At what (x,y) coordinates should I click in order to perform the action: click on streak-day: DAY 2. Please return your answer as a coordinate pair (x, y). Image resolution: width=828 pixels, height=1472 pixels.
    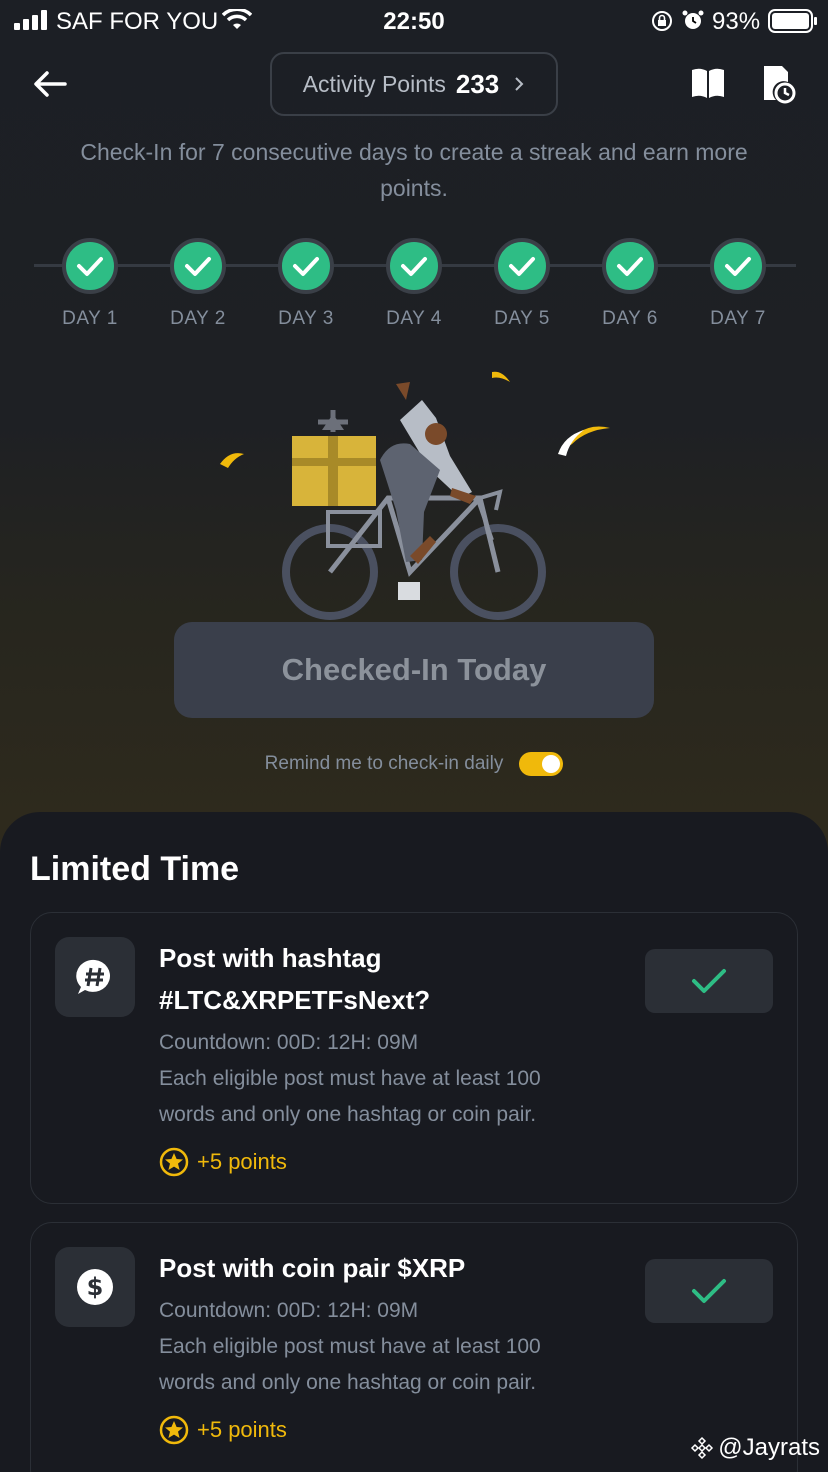
    Looking at the image, I should click on (198, 284).